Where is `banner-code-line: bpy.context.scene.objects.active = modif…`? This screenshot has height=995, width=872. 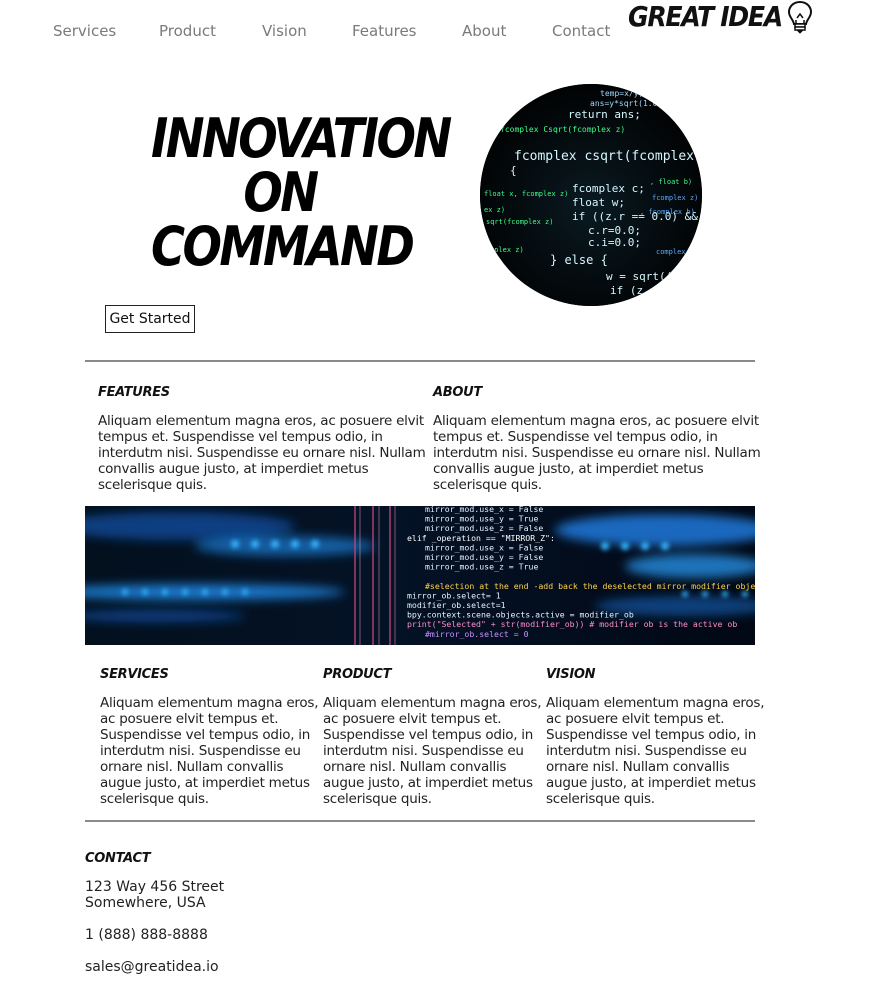 banner-code-line: bpy.context.scene.objects.active = modif… is located at coordinates (520, 615).